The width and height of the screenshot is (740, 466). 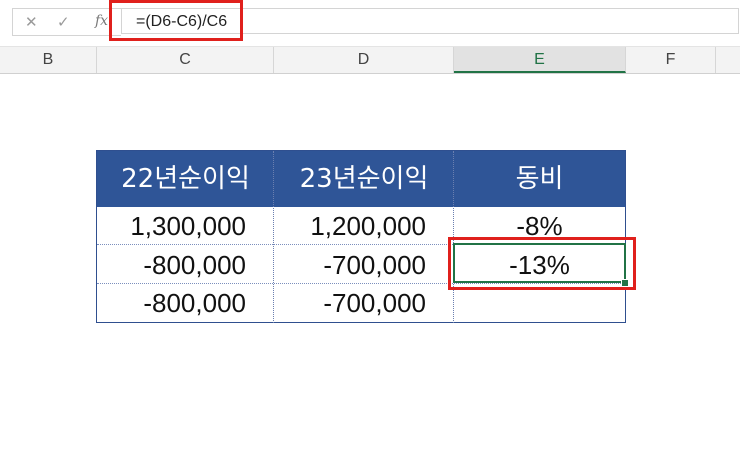 I want to click on formula-input: =(D6-C6)/C6, so click(x=430, y=21).